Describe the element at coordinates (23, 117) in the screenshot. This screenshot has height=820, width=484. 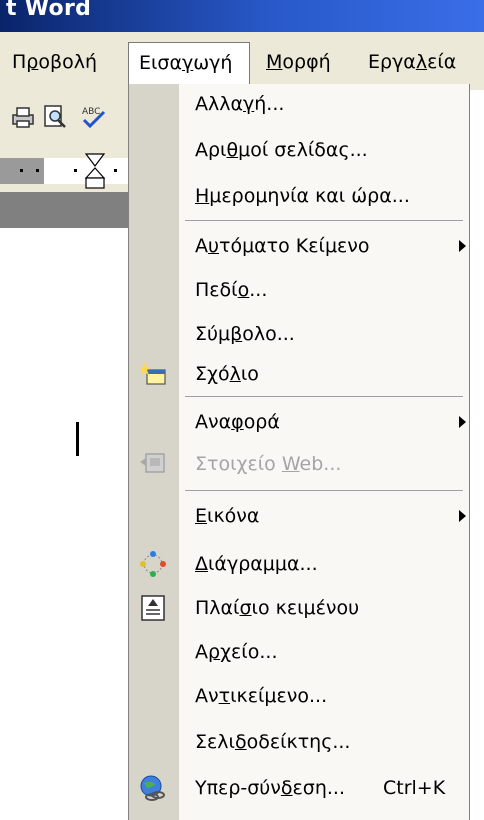
I see `print-icon` at that location.